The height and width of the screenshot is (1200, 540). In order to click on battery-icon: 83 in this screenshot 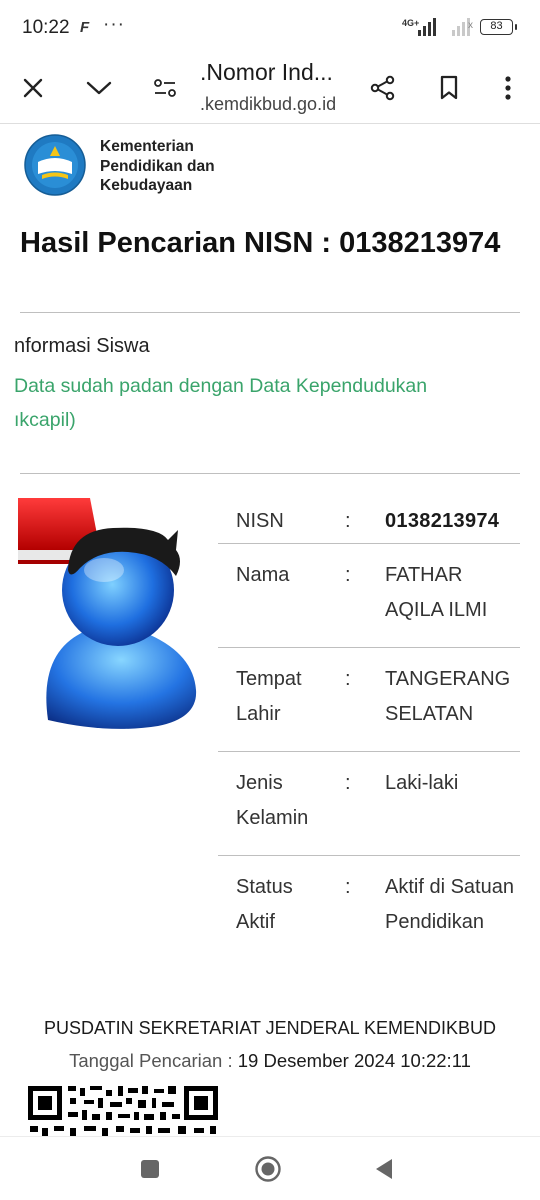, I will do `click(496, 27)`.